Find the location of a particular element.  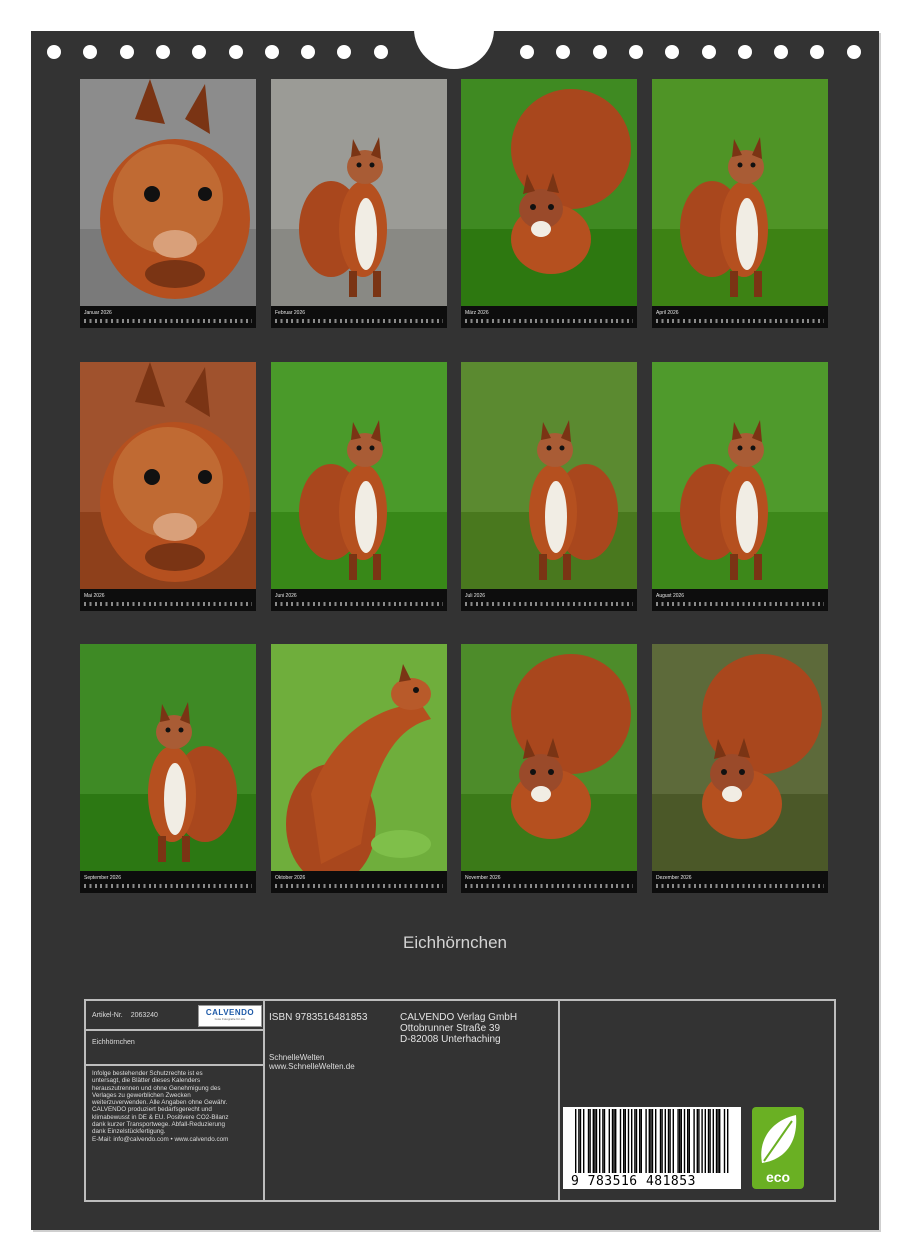

month-card: Juni 2026 is located at coordinates (359, 486).